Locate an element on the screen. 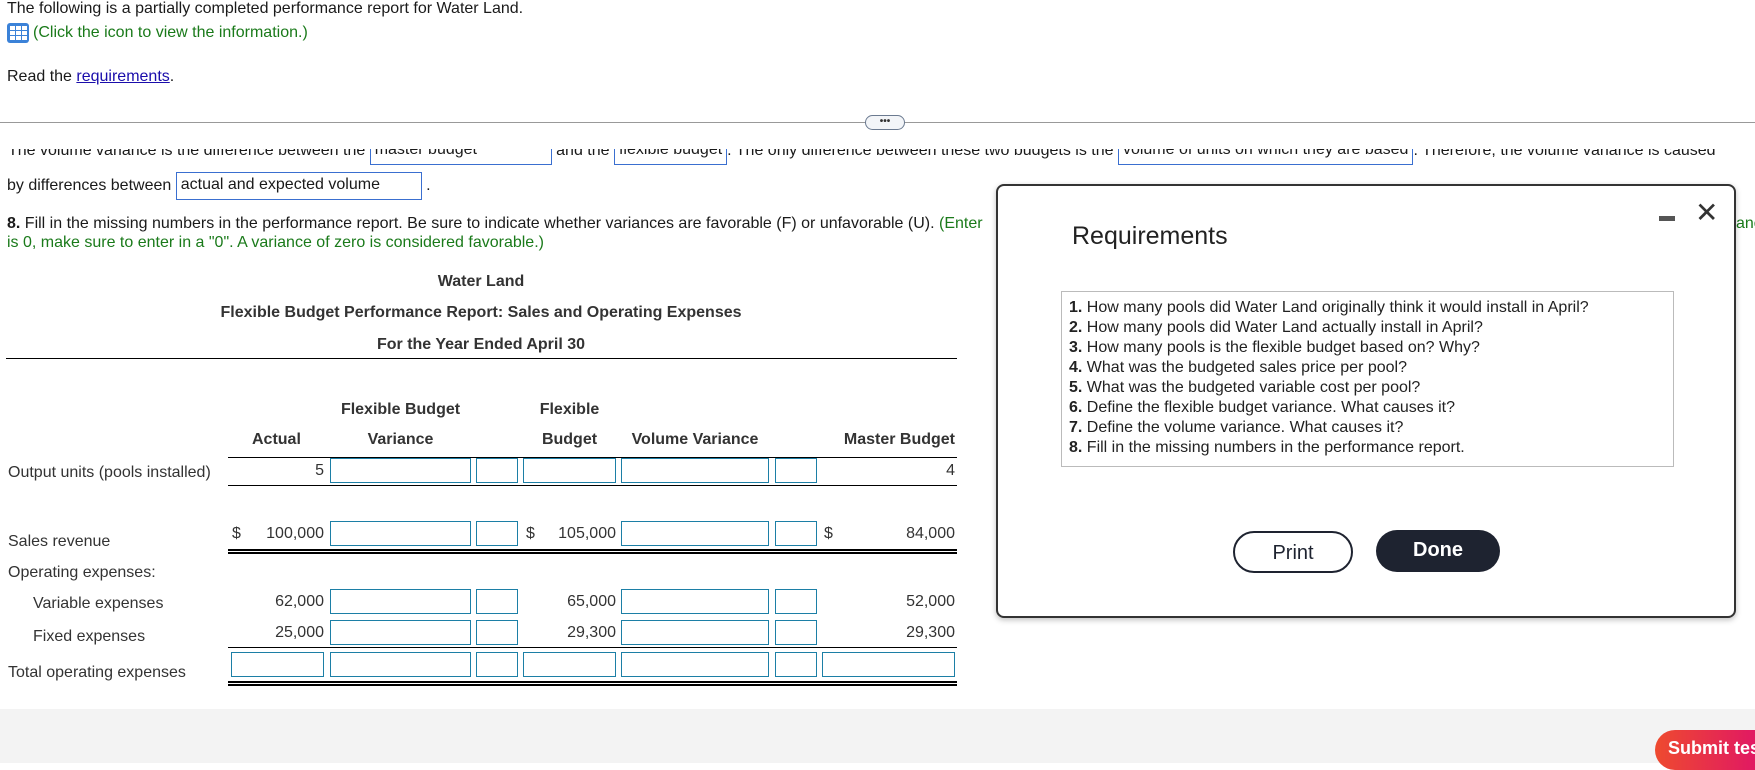 This screenshot has height=770, width=1755. flex-output-input is located at coordinates (569, 470).